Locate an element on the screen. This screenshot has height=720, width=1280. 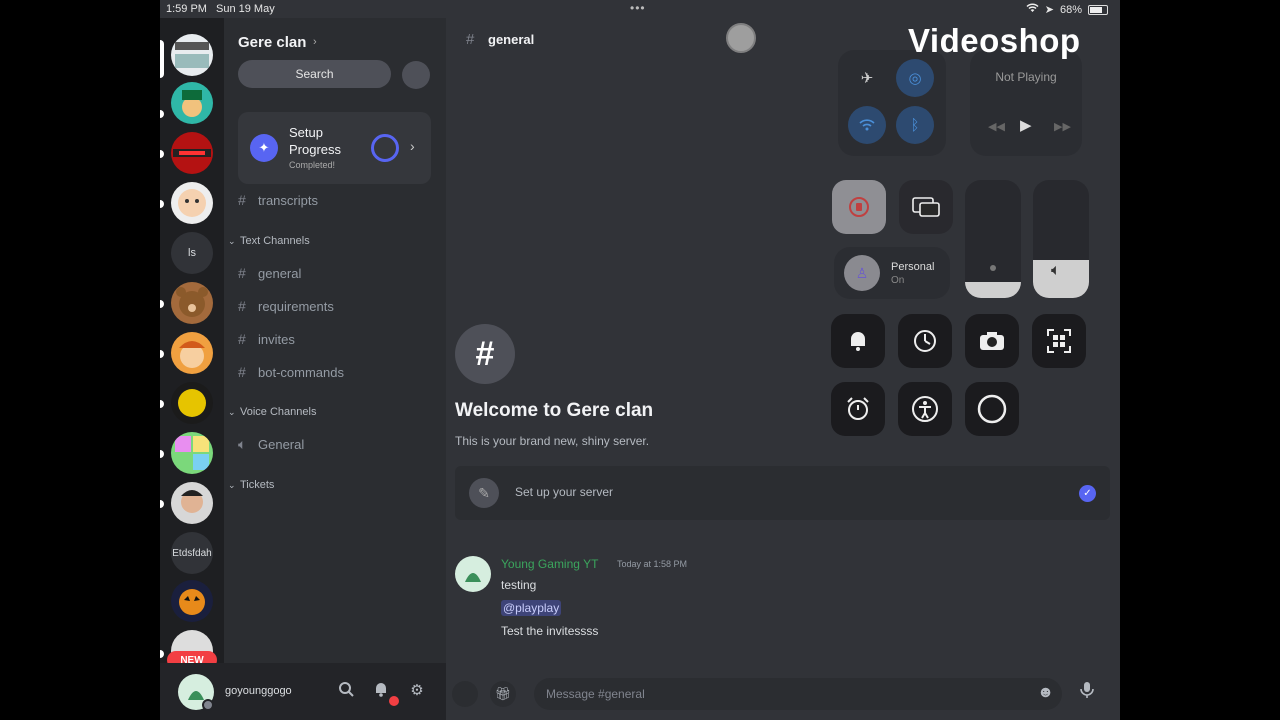
magic-wand-icon: ✦ is located at coordinates (264, 148).